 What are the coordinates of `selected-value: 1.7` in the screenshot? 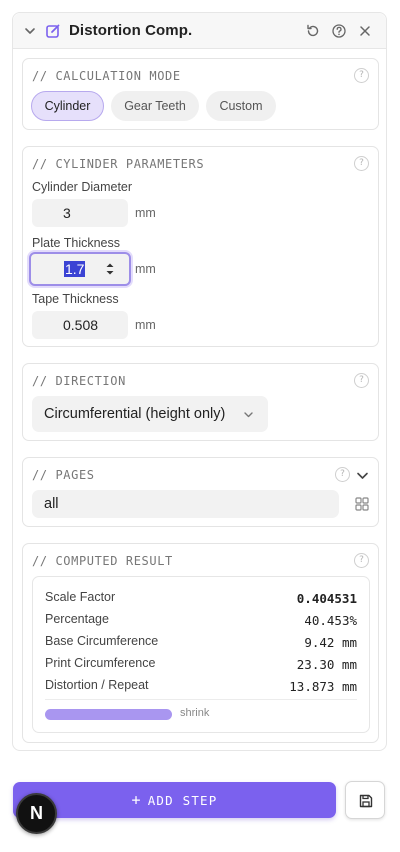 It's located at (75, 269).